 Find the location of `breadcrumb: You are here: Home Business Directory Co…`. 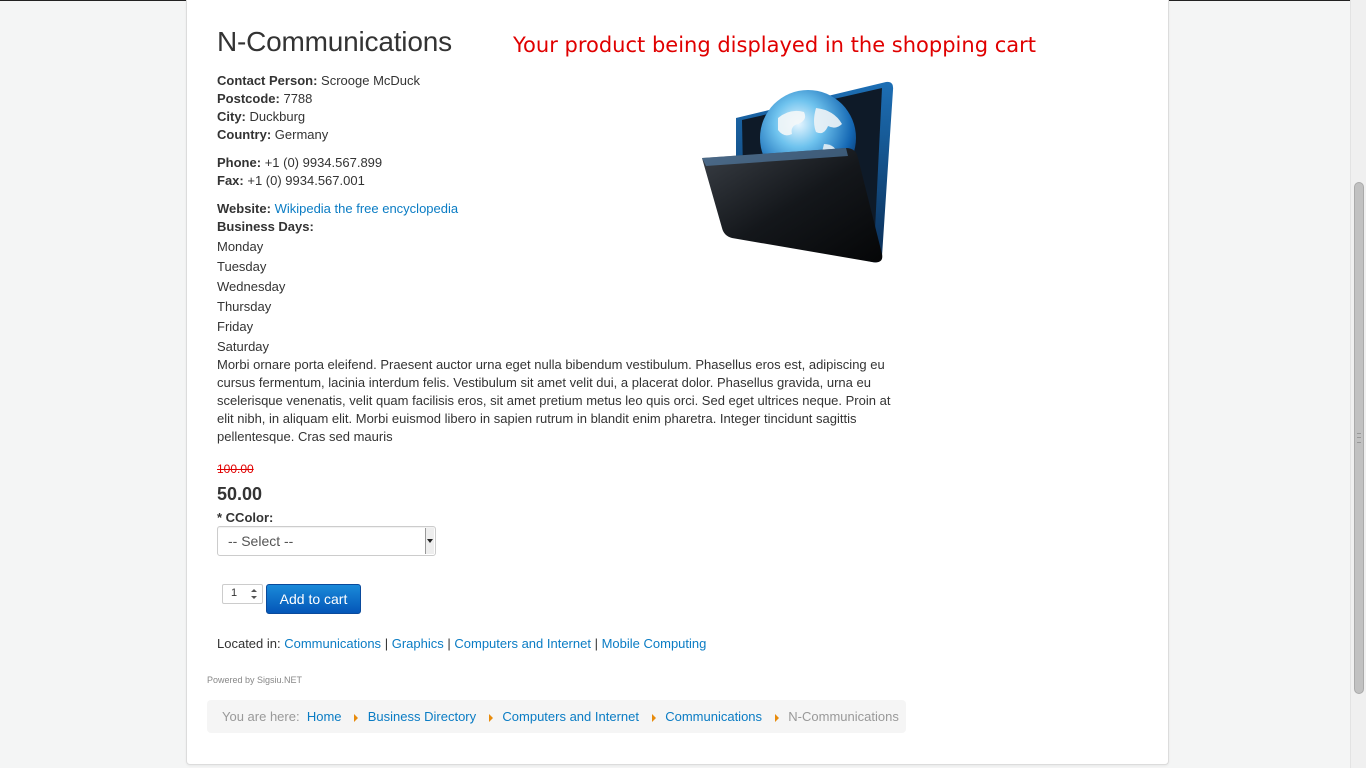

breadcrumb: You are here: Home Business Directory Co… is located at coordinates (556, 716).